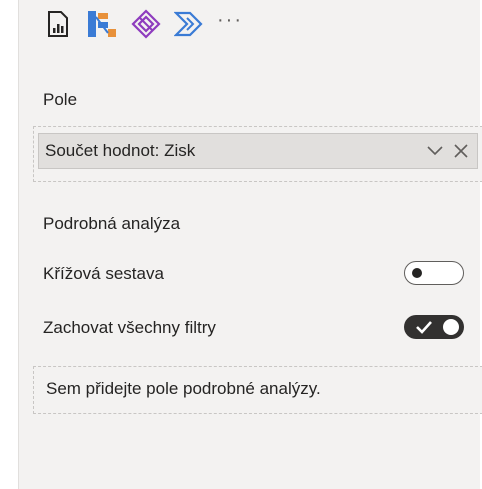  I want to click on cross-report-toggle, so click(434, 273).